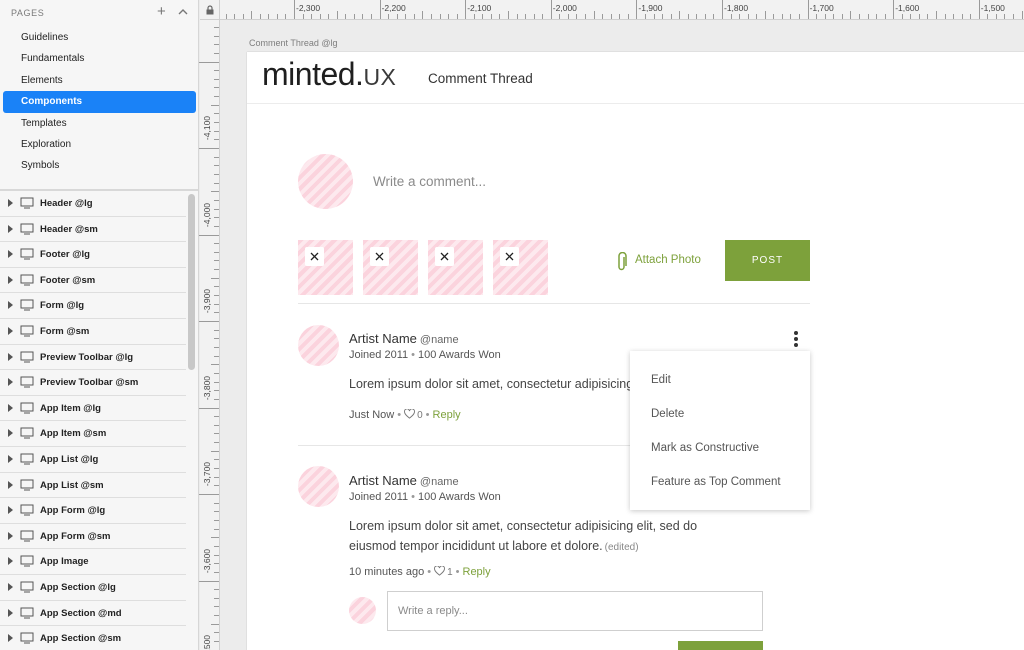 Image resolution: width=1024 pixels, height=650 pixels. What do you see at coordinates (650, 8) in the screenshot?
I see `ruler-label: -1,900` at bounding box center [650, 8].